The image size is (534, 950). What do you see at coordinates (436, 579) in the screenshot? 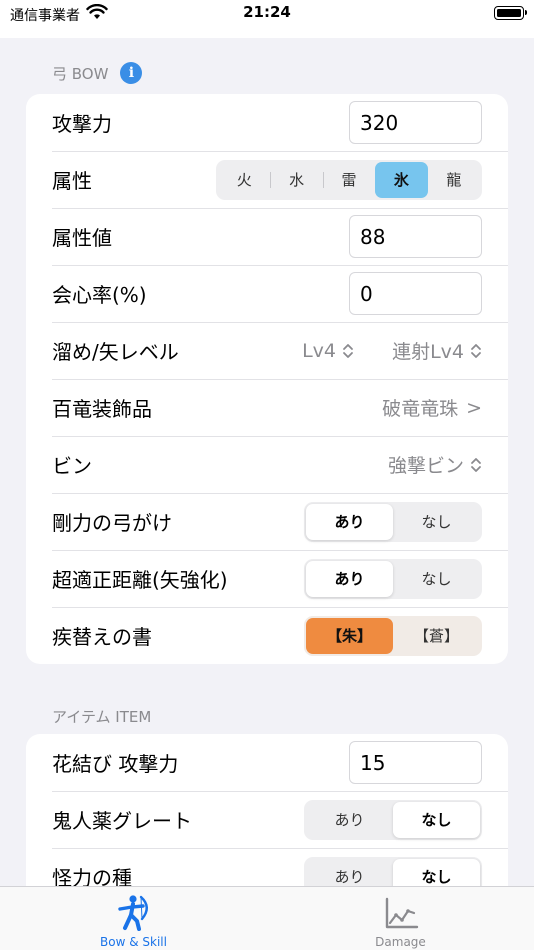
I see `sweet-spot-off: なし` at bounding box center [436, 579].